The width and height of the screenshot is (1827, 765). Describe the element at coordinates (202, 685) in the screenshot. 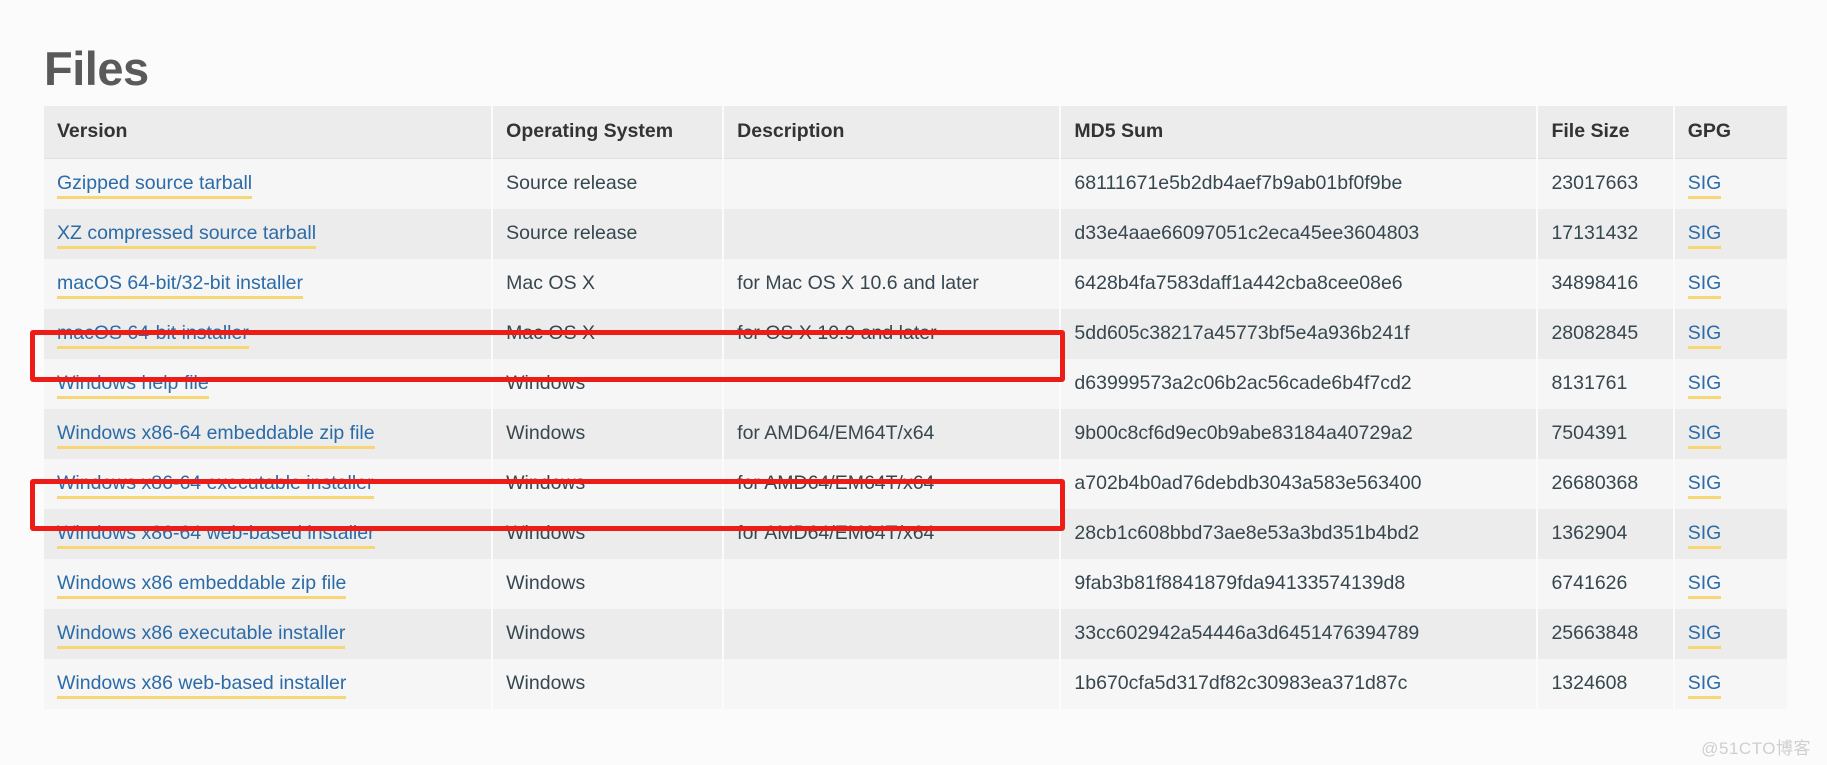

I see `download-link: Windows x86 web-based installer` at that location.